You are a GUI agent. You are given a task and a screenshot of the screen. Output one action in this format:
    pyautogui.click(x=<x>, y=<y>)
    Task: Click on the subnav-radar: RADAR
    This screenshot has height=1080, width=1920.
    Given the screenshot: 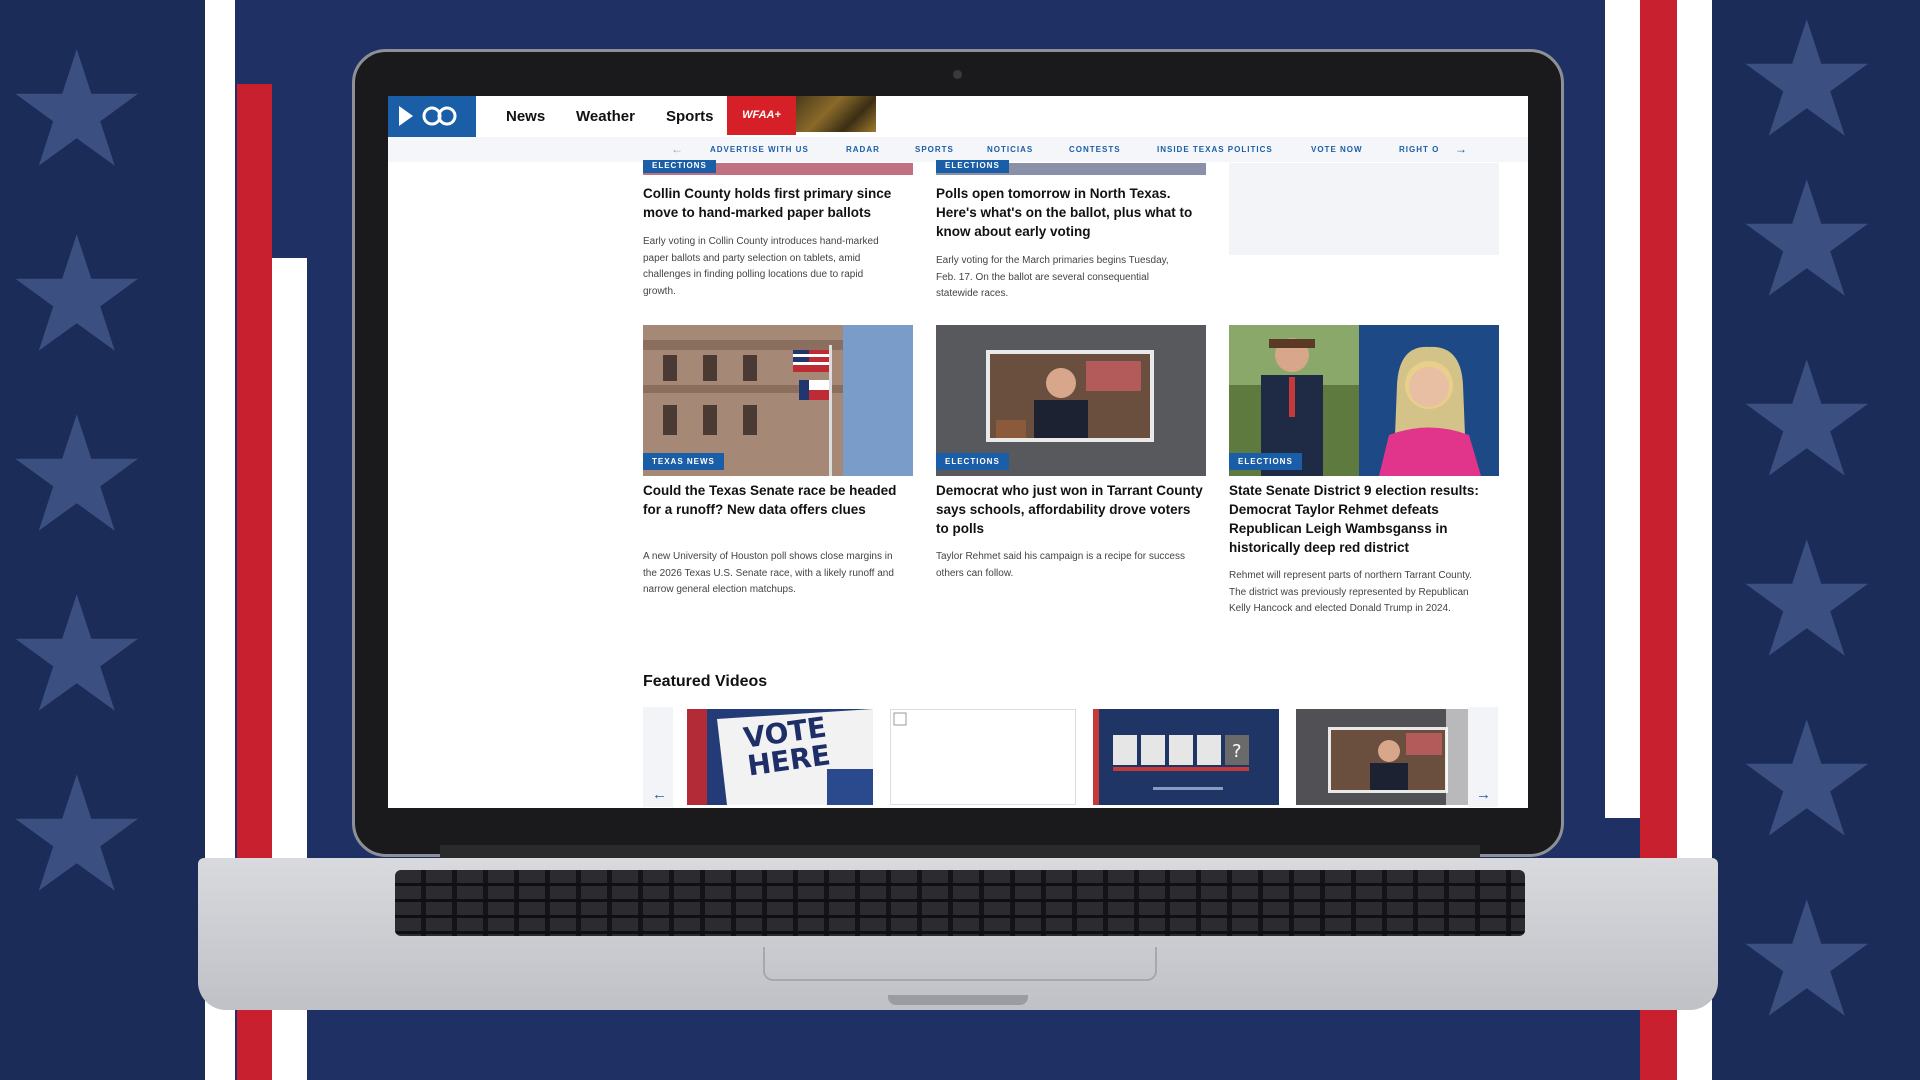 What is the action you would take?
    pyautogui.click(x=863, y=149)
    